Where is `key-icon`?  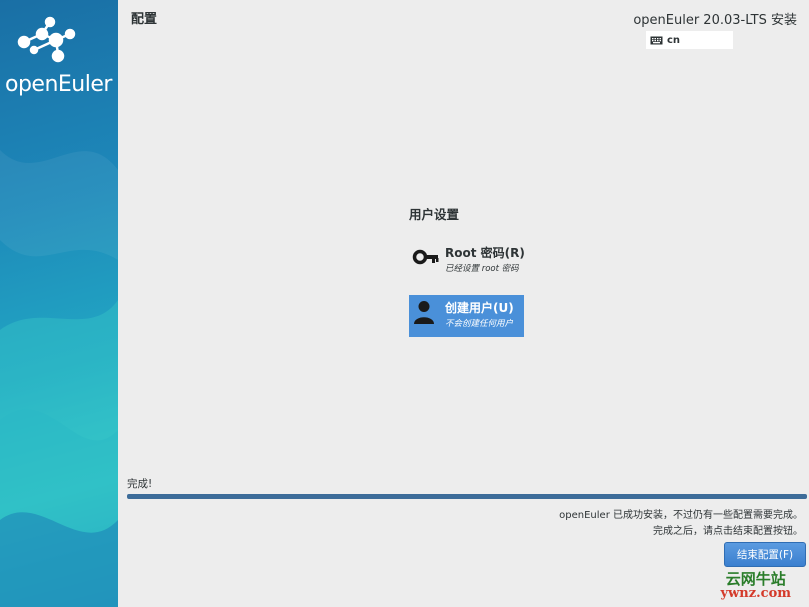 key-icon is located at coordinates (425, 257).